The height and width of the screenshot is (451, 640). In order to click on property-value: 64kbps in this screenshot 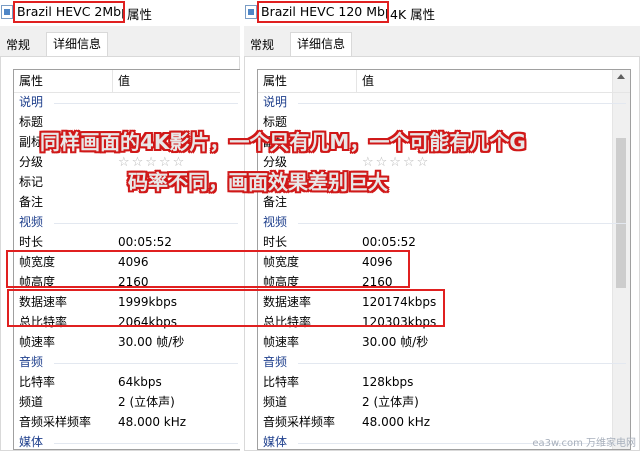, I will do `click(140, 382)`.